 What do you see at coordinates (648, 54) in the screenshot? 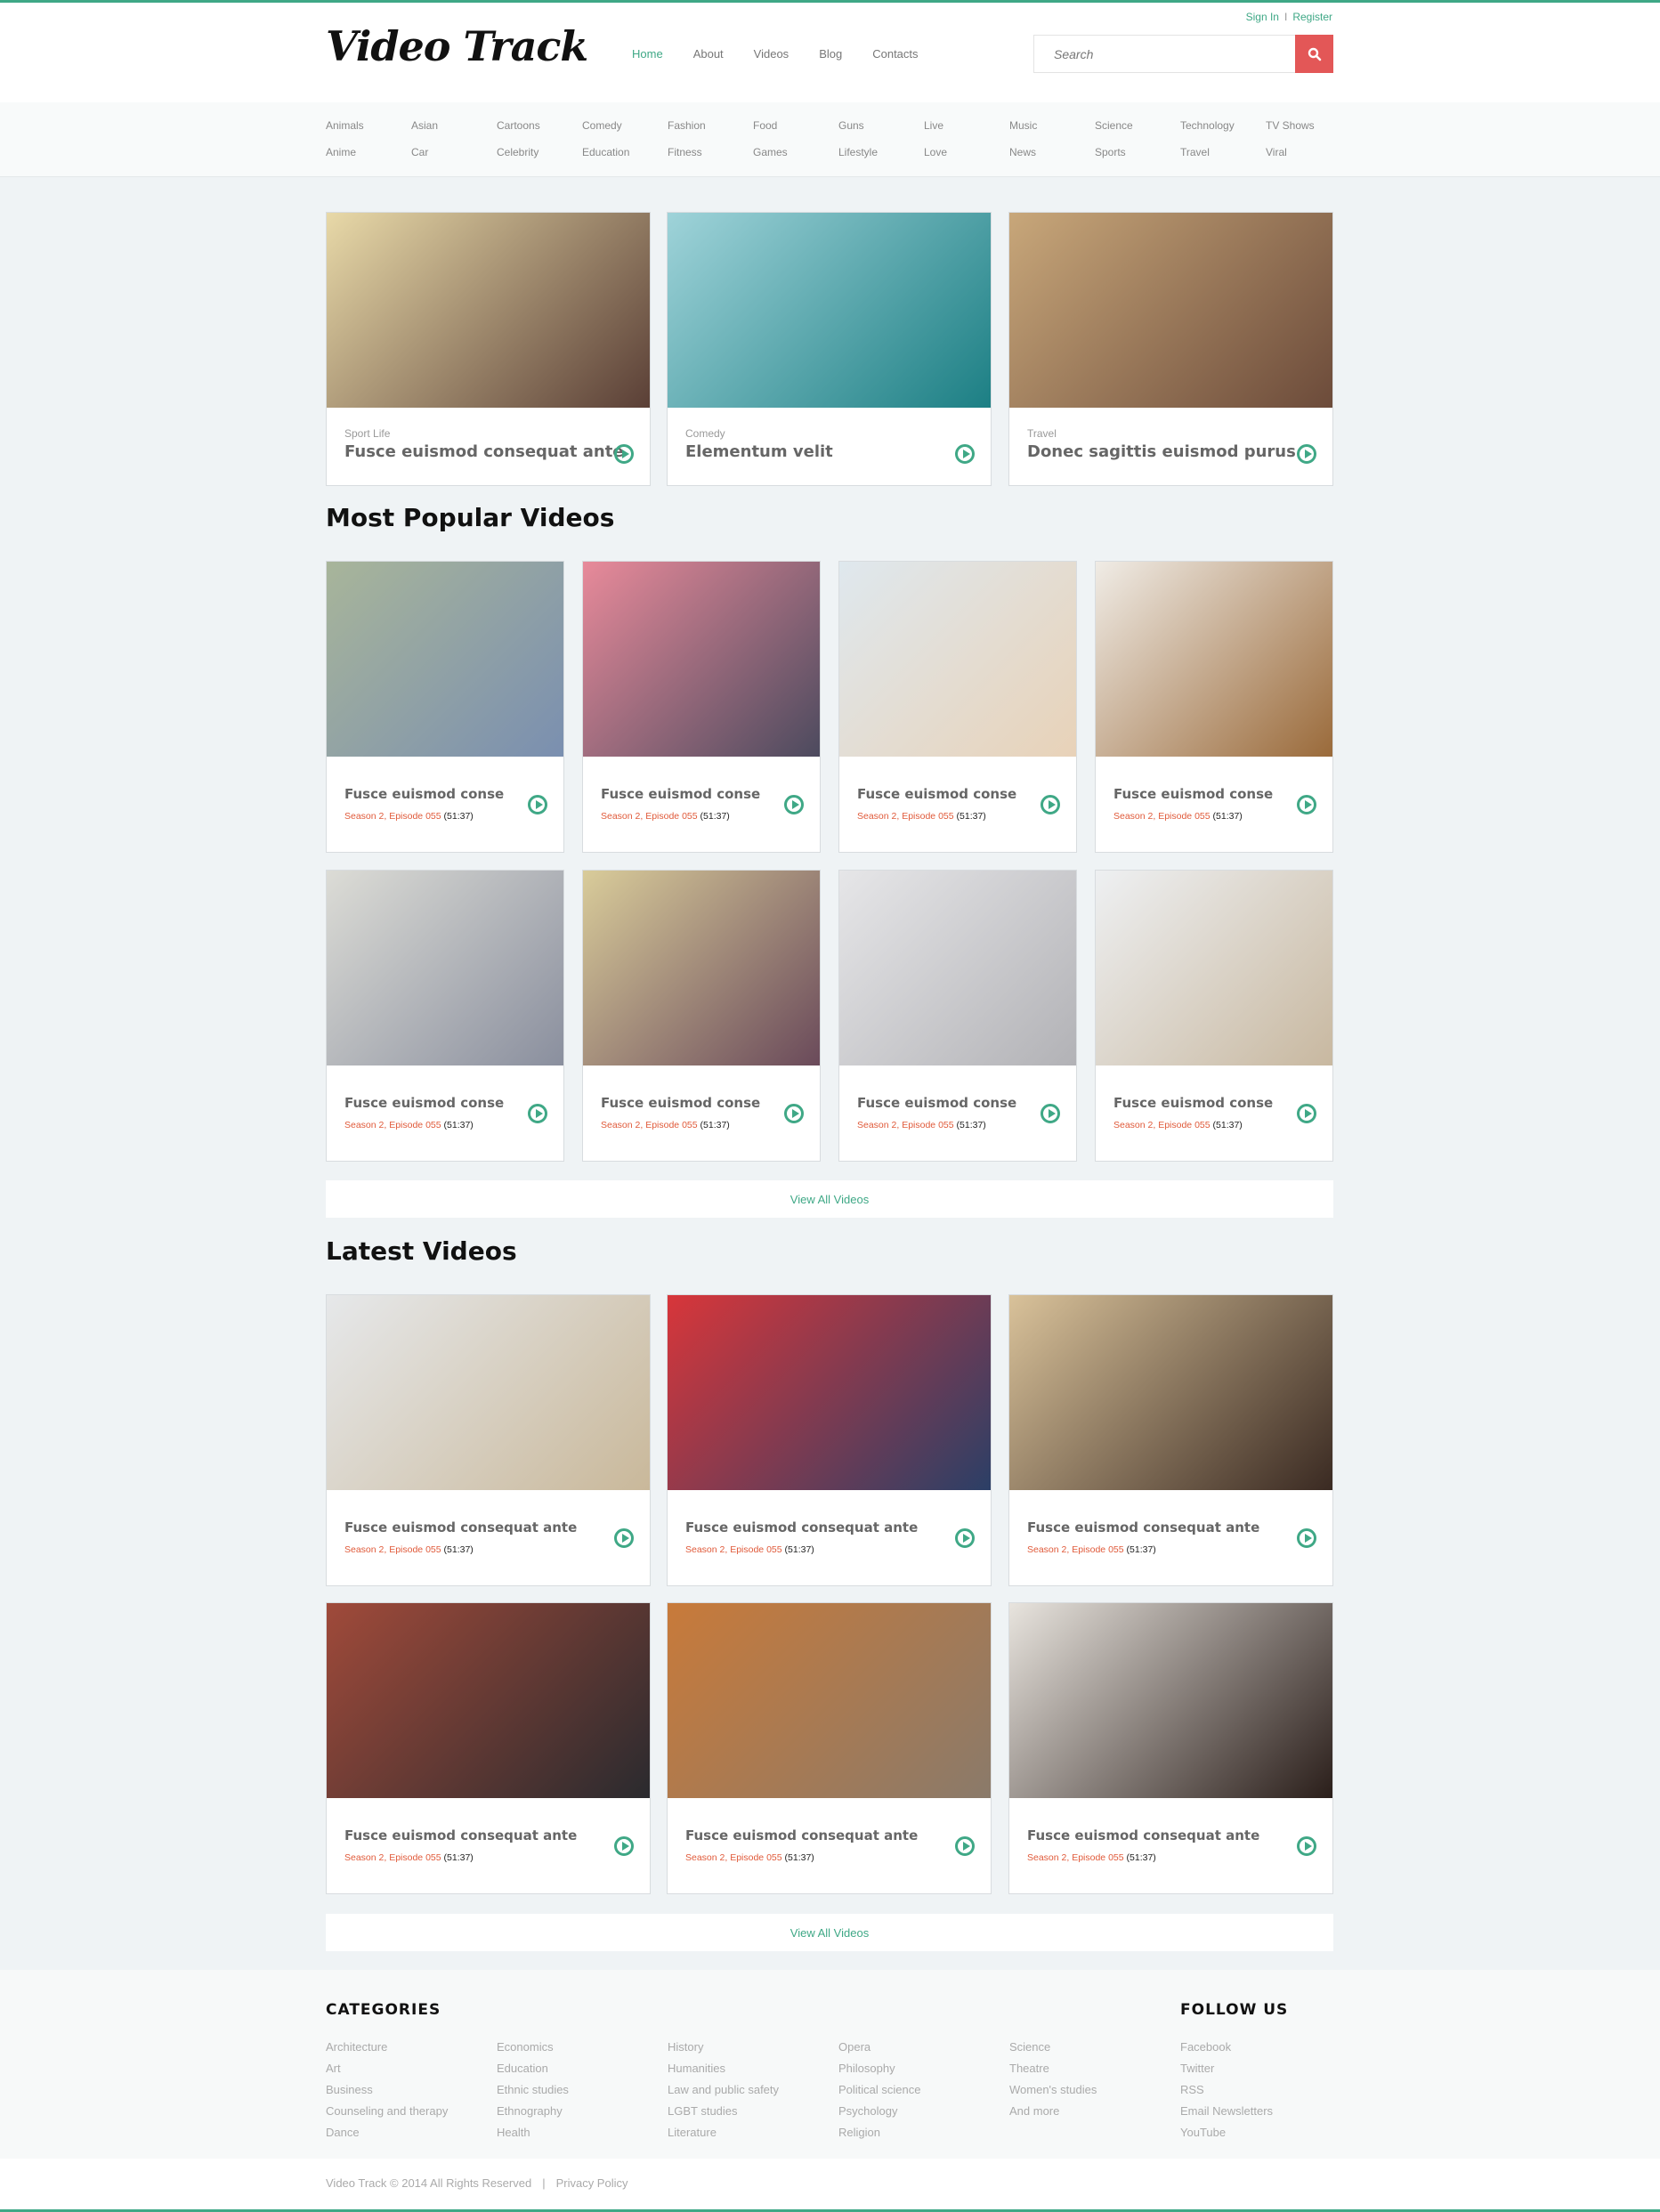
I see `nav-home: Home` at bounding box center [648, 54].